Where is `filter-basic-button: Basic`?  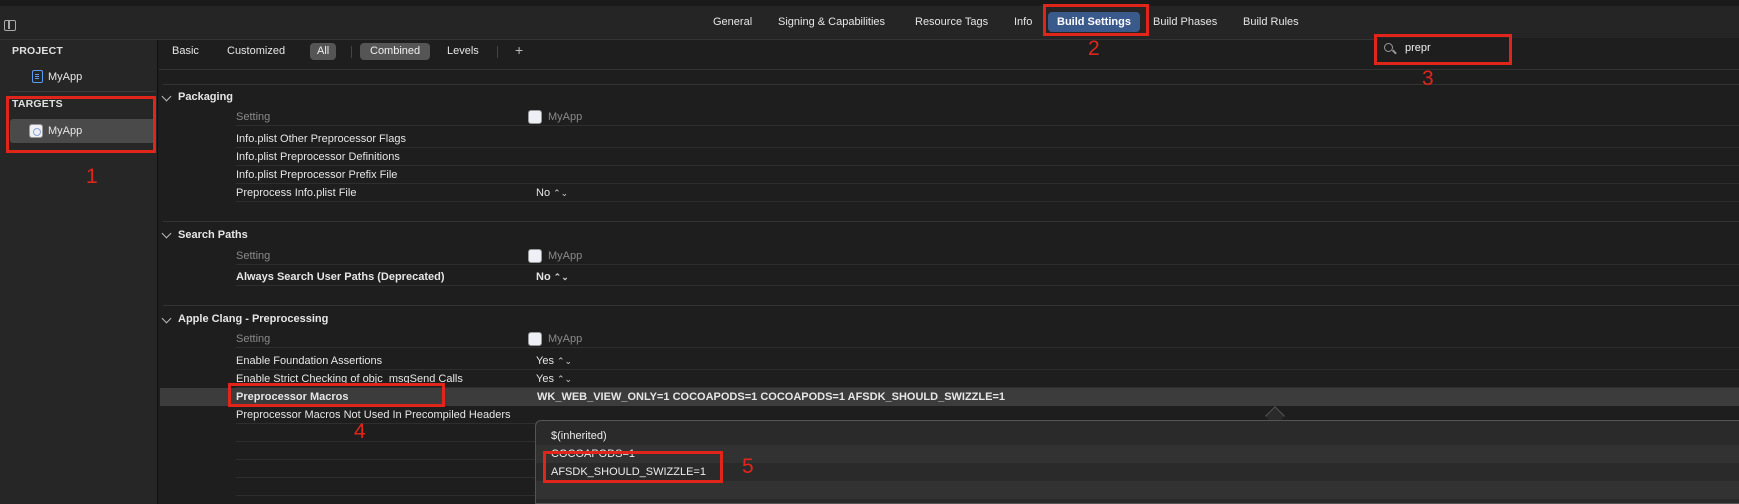
filter-basic-button: Basic is located at coordinates (185, 51).